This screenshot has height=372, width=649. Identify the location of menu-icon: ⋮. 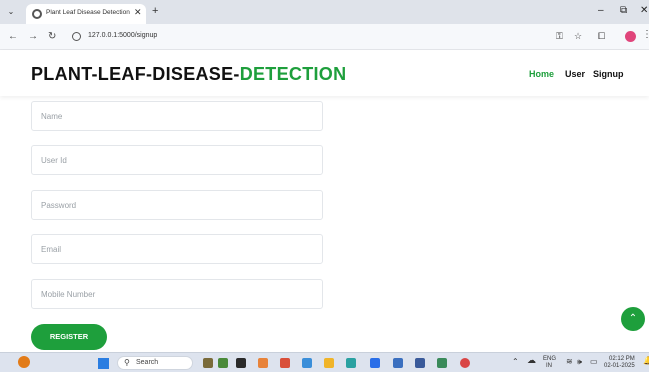
(645, 34).